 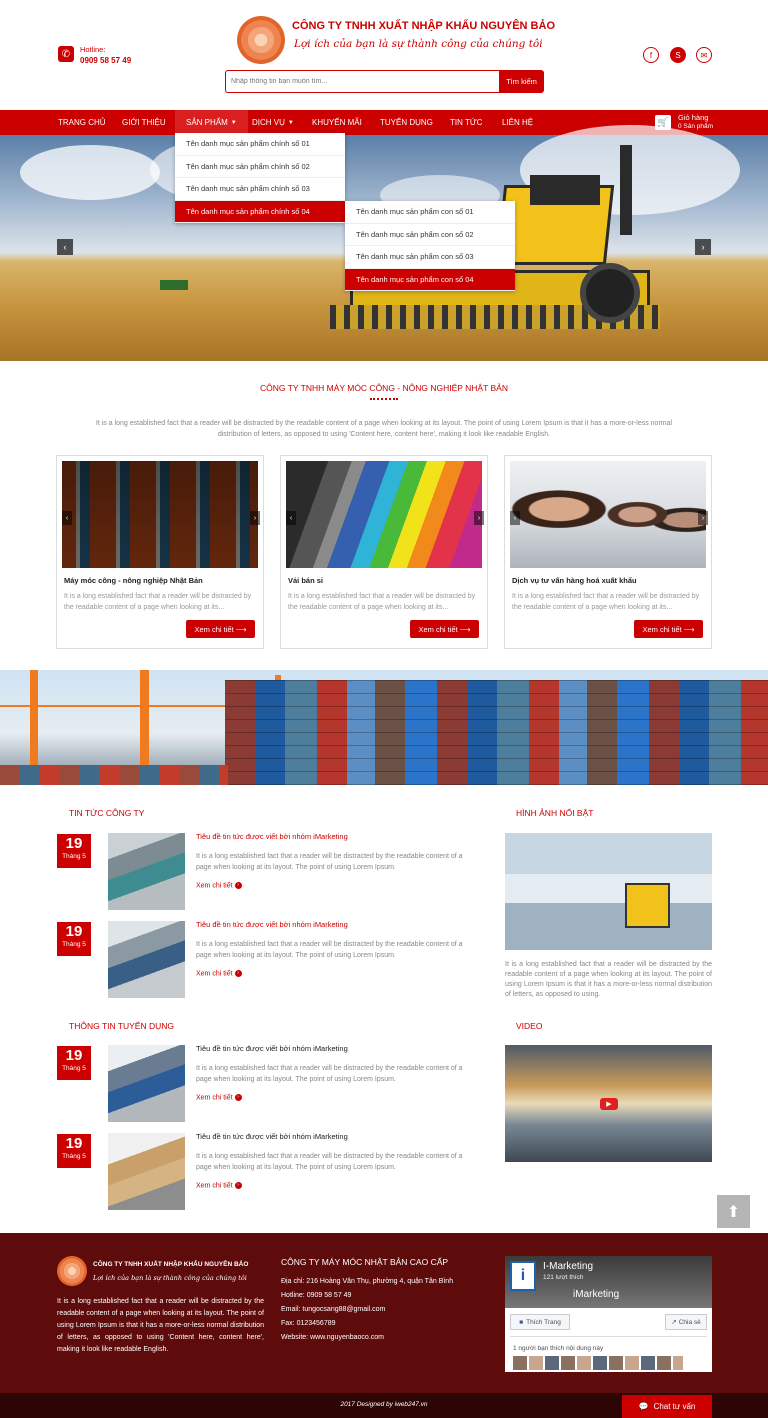 I want to click on fb-likes: 121 lượt thích, so click(x=563, y=1277).